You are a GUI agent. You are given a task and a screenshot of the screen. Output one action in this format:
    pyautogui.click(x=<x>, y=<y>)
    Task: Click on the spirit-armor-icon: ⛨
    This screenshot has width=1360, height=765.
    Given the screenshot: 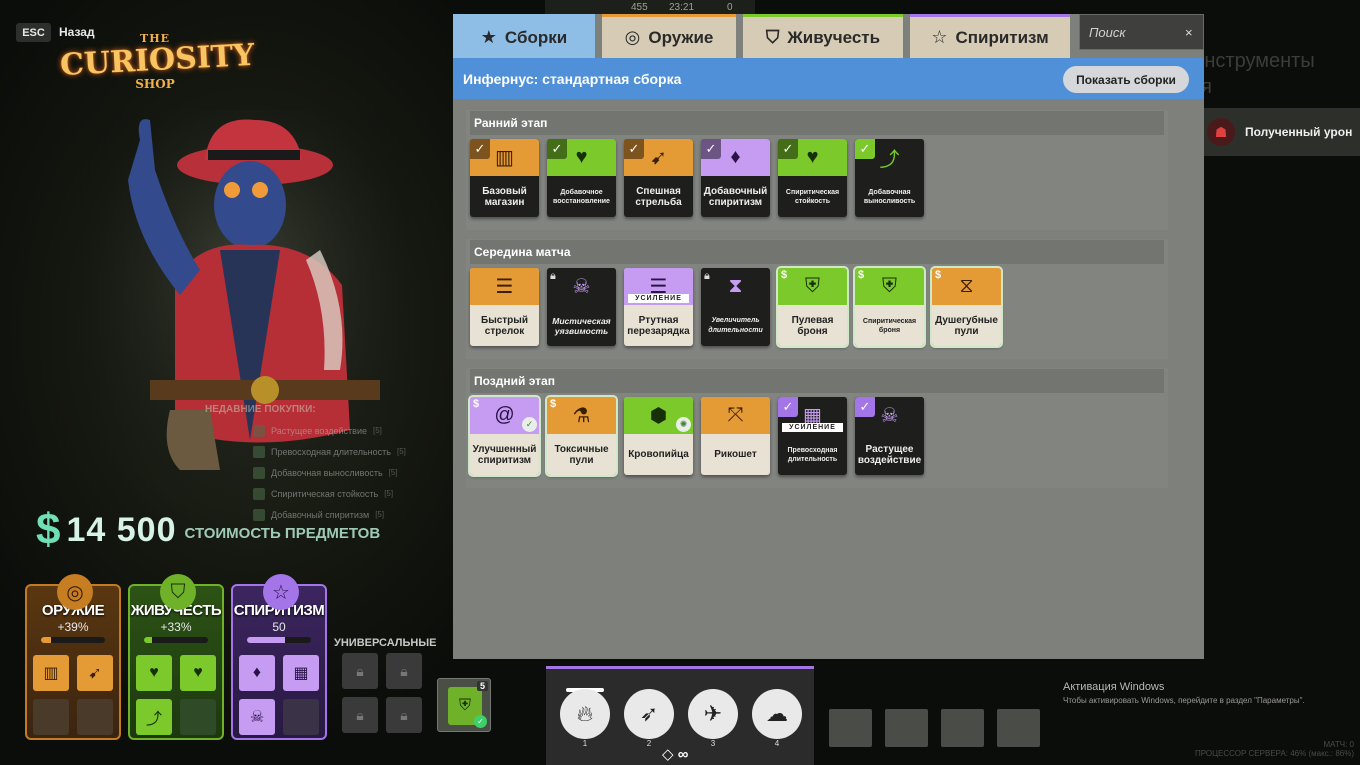 What is the action you would take?
    pyautogui.click(x=889, y=286)
    